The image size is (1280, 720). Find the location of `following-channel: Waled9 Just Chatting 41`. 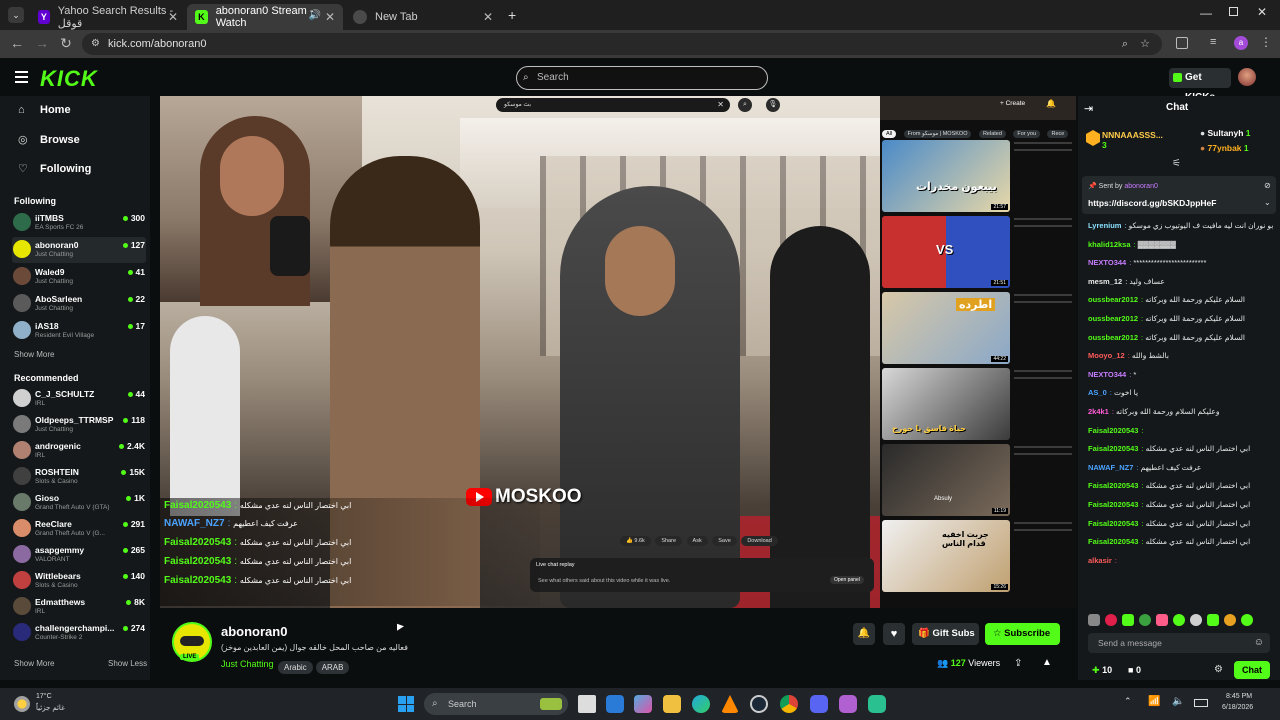

following-channel: Waled9 Just Chatting 41 is located at coordinates (79, 277).